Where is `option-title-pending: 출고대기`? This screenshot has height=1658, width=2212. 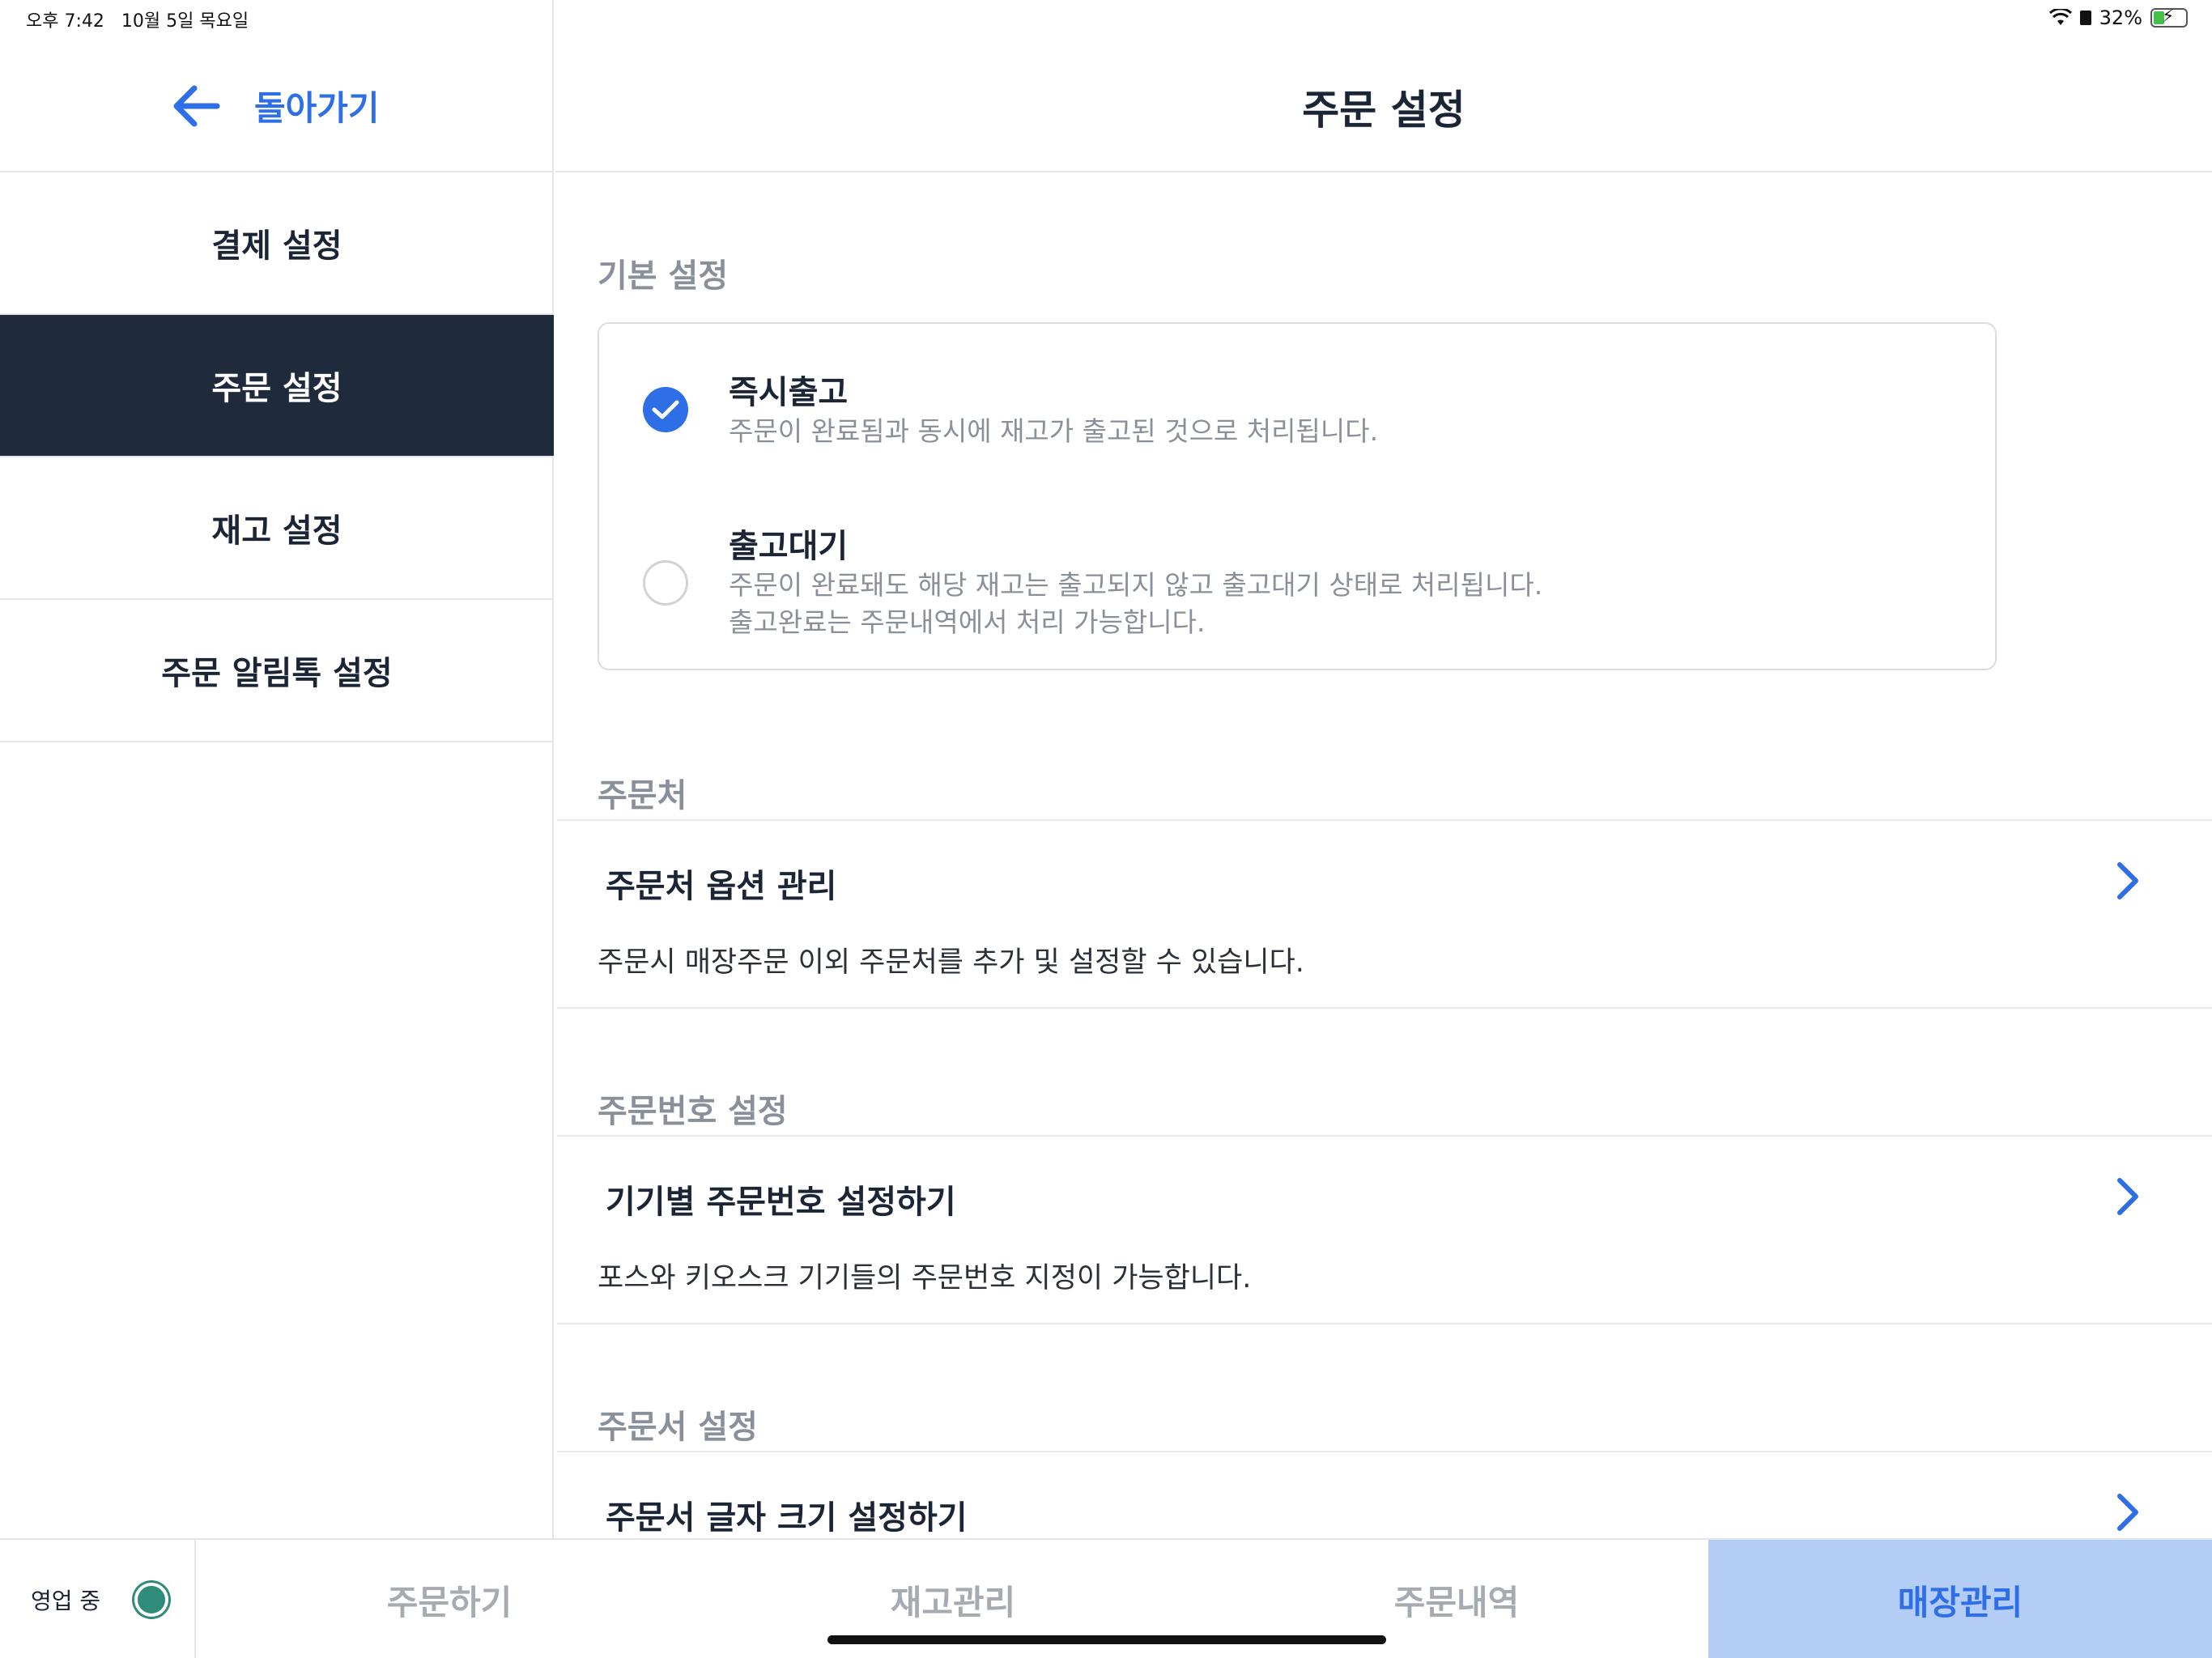
option-title-pending: 출고대기 is located at coordinates (789, 543).